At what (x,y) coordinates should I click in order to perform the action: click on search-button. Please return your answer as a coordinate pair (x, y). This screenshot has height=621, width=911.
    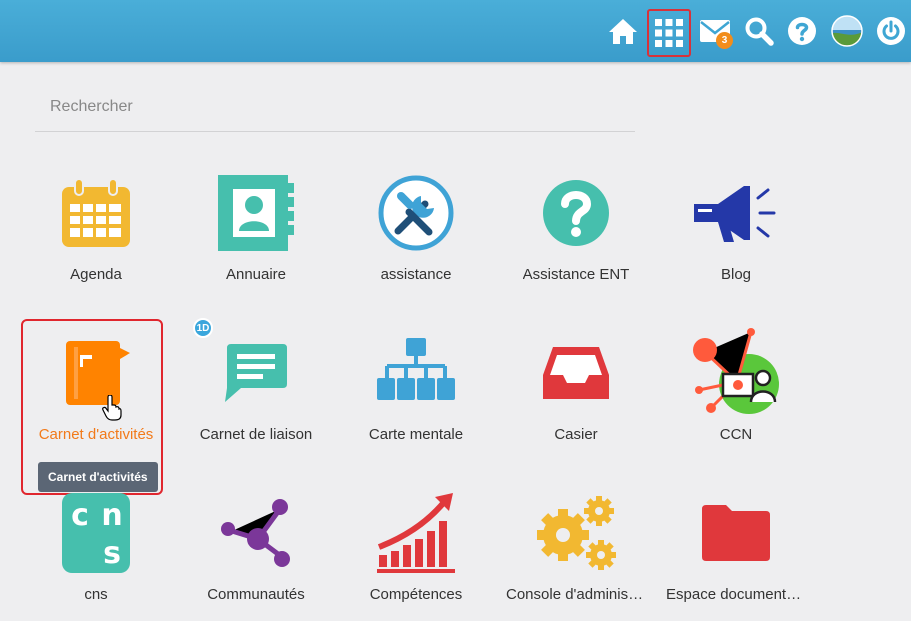
    Looking at the image, I should click on (759, 31).